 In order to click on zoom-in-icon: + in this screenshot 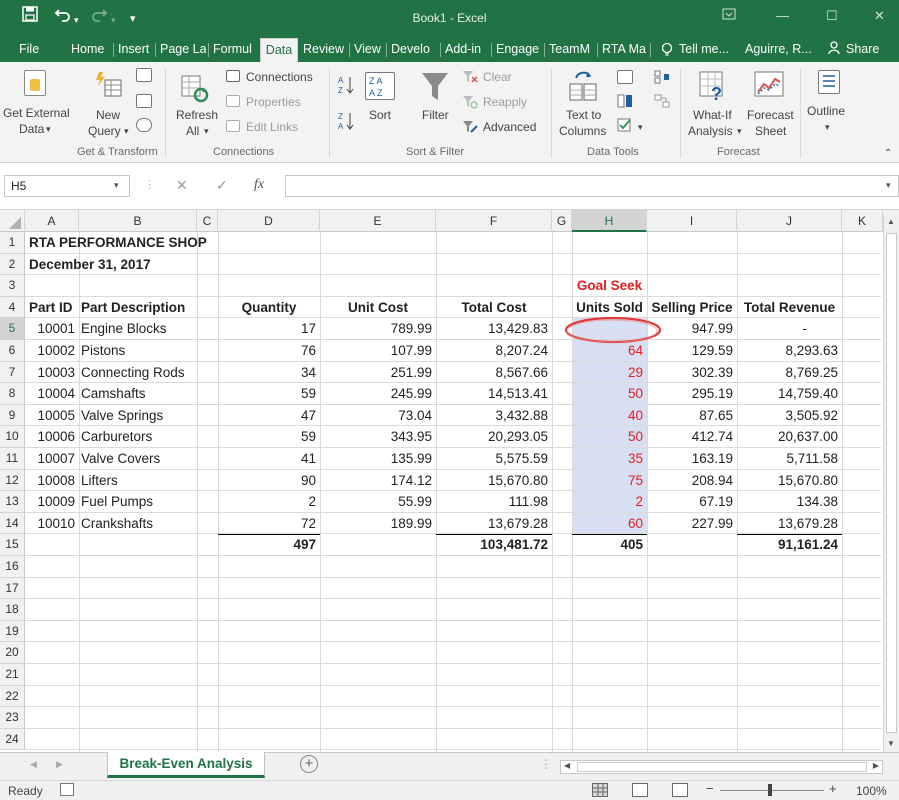, I will do `click(833, 788)`.